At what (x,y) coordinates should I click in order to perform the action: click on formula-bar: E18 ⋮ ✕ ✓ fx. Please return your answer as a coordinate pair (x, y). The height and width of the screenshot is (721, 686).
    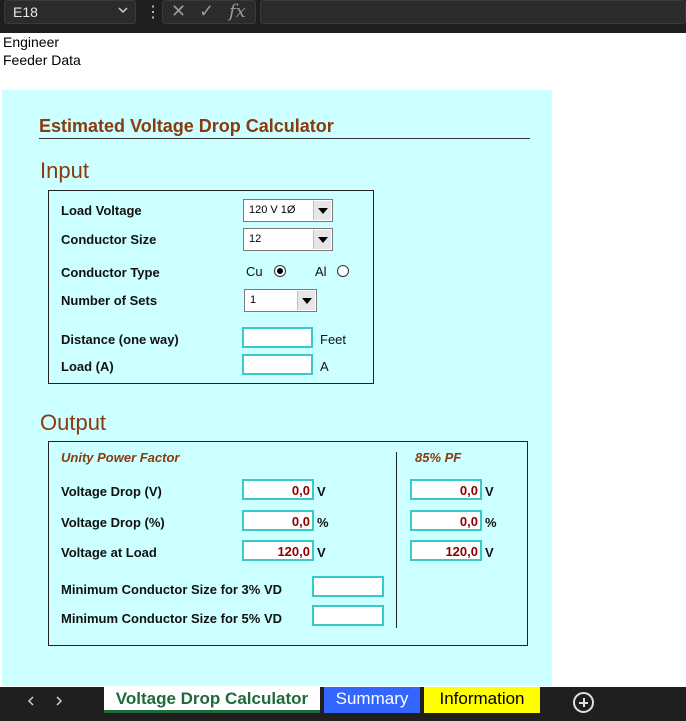
    Looking at the image, I should click on (343, 16).